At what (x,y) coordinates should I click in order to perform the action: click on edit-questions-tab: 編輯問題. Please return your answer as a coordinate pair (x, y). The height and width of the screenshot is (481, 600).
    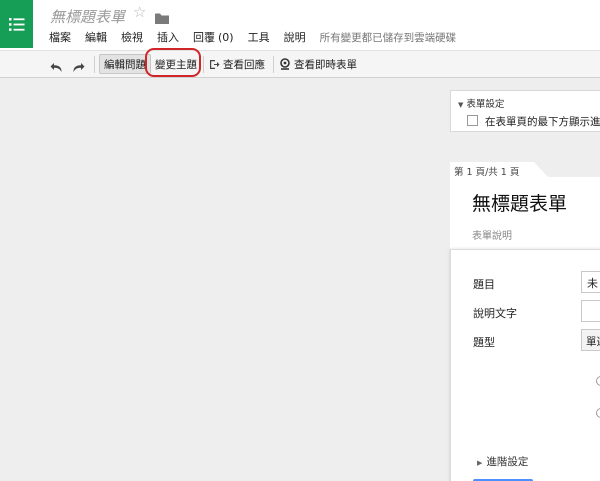
    Looking at the image, I should click on (125, 64).